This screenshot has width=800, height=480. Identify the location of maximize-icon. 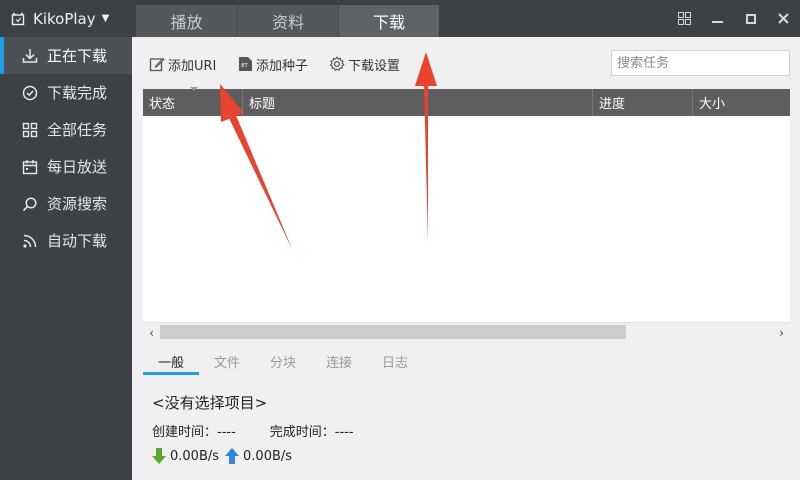
(750, 18).